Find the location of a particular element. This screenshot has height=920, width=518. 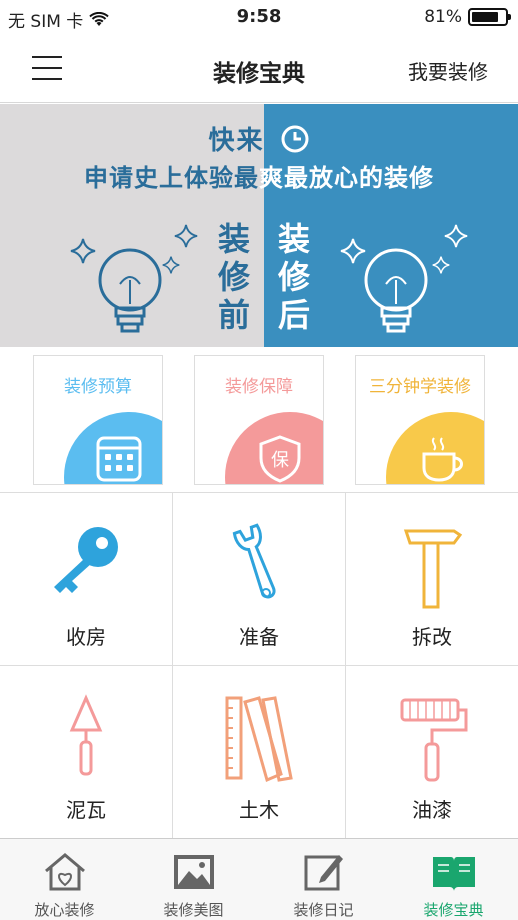

tab-diary: 装修日记 is located at coordinates (323, 879).